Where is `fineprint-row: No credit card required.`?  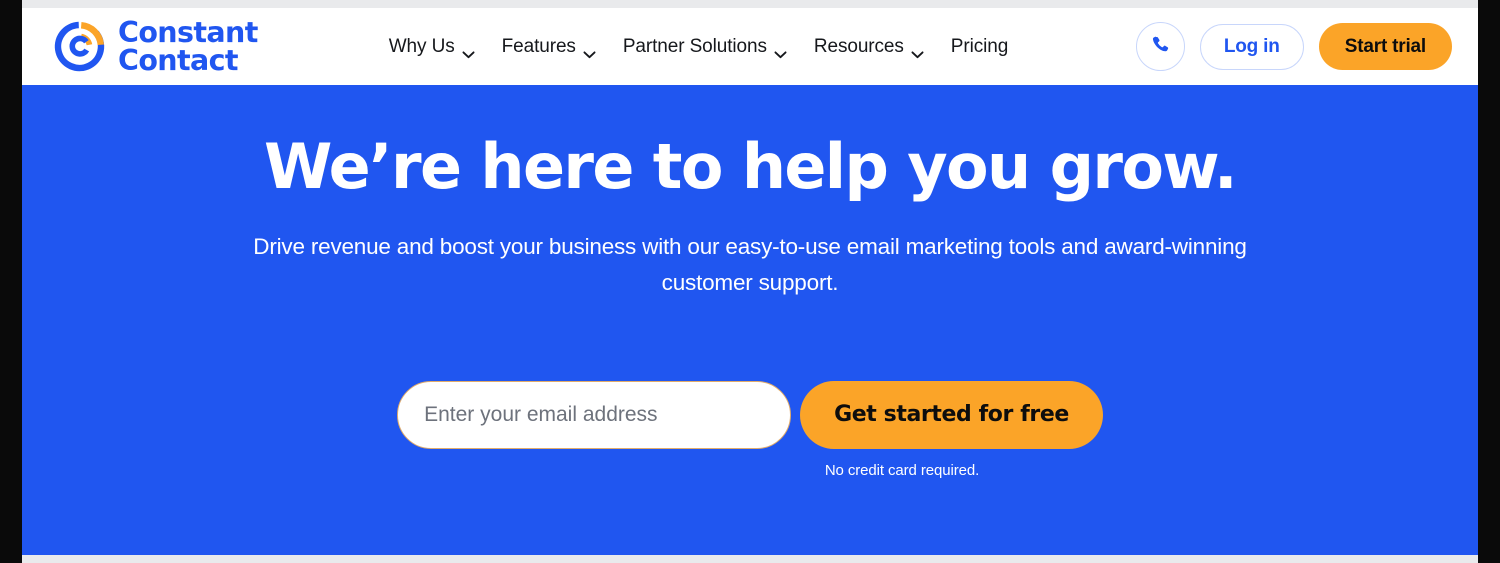
fineprint-row: No credit card required. is located at coordinates (750, 470).